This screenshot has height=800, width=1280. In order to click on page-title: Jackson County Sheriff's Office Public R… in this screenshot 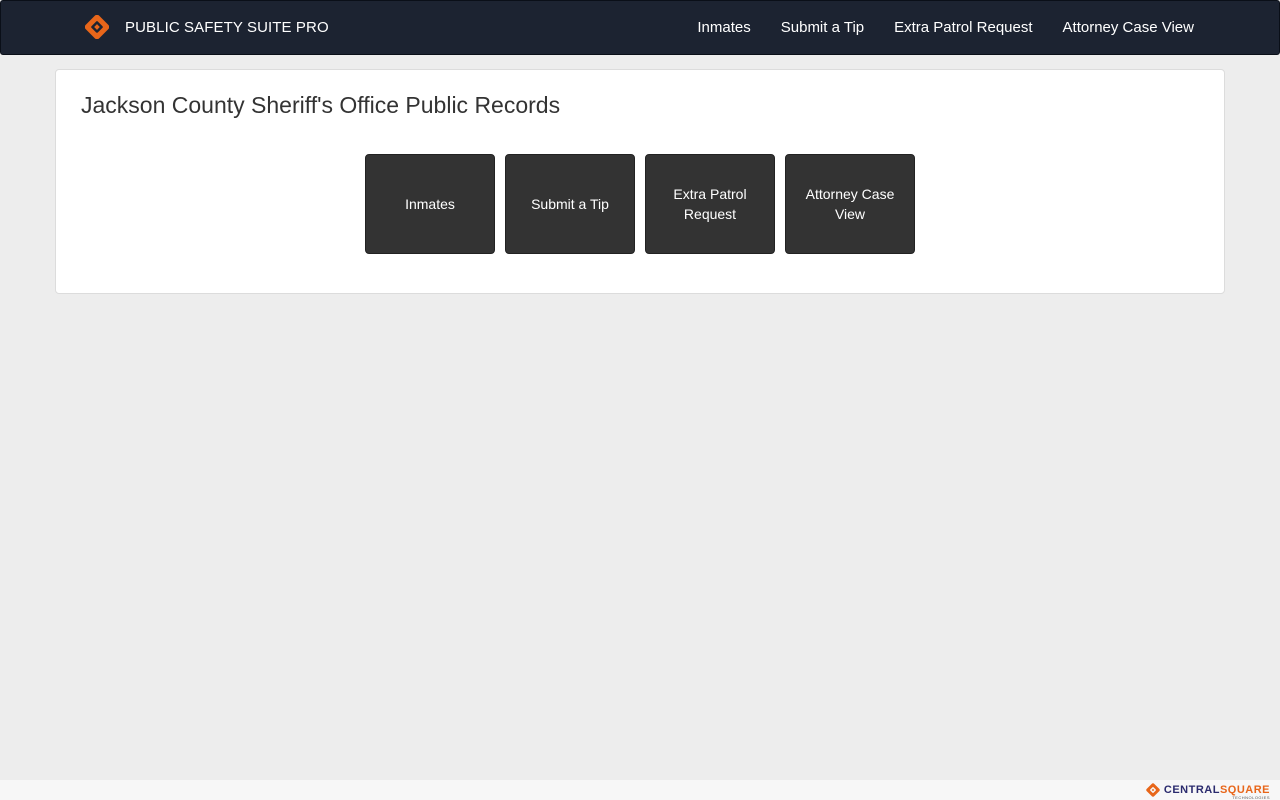, I will do `click(321, 105)`.